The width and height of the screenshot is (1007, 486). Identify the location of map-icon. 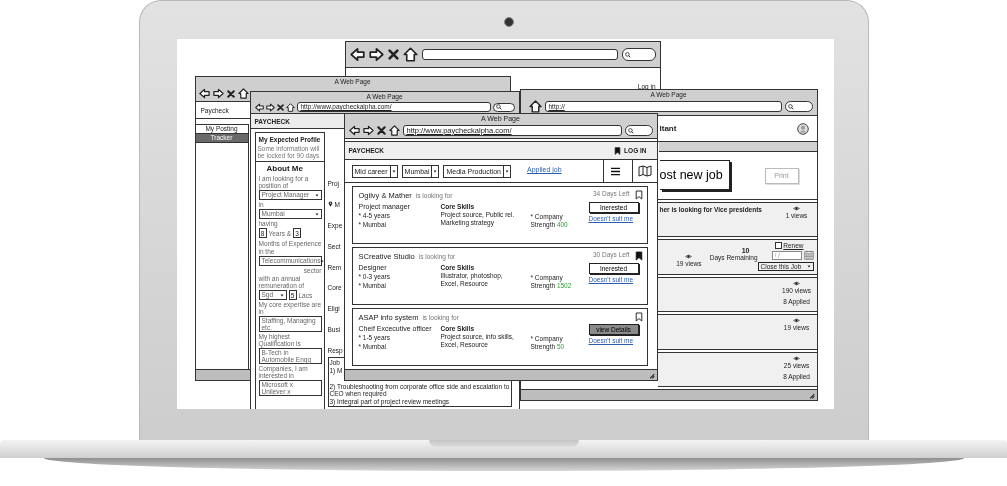
(644, 171).